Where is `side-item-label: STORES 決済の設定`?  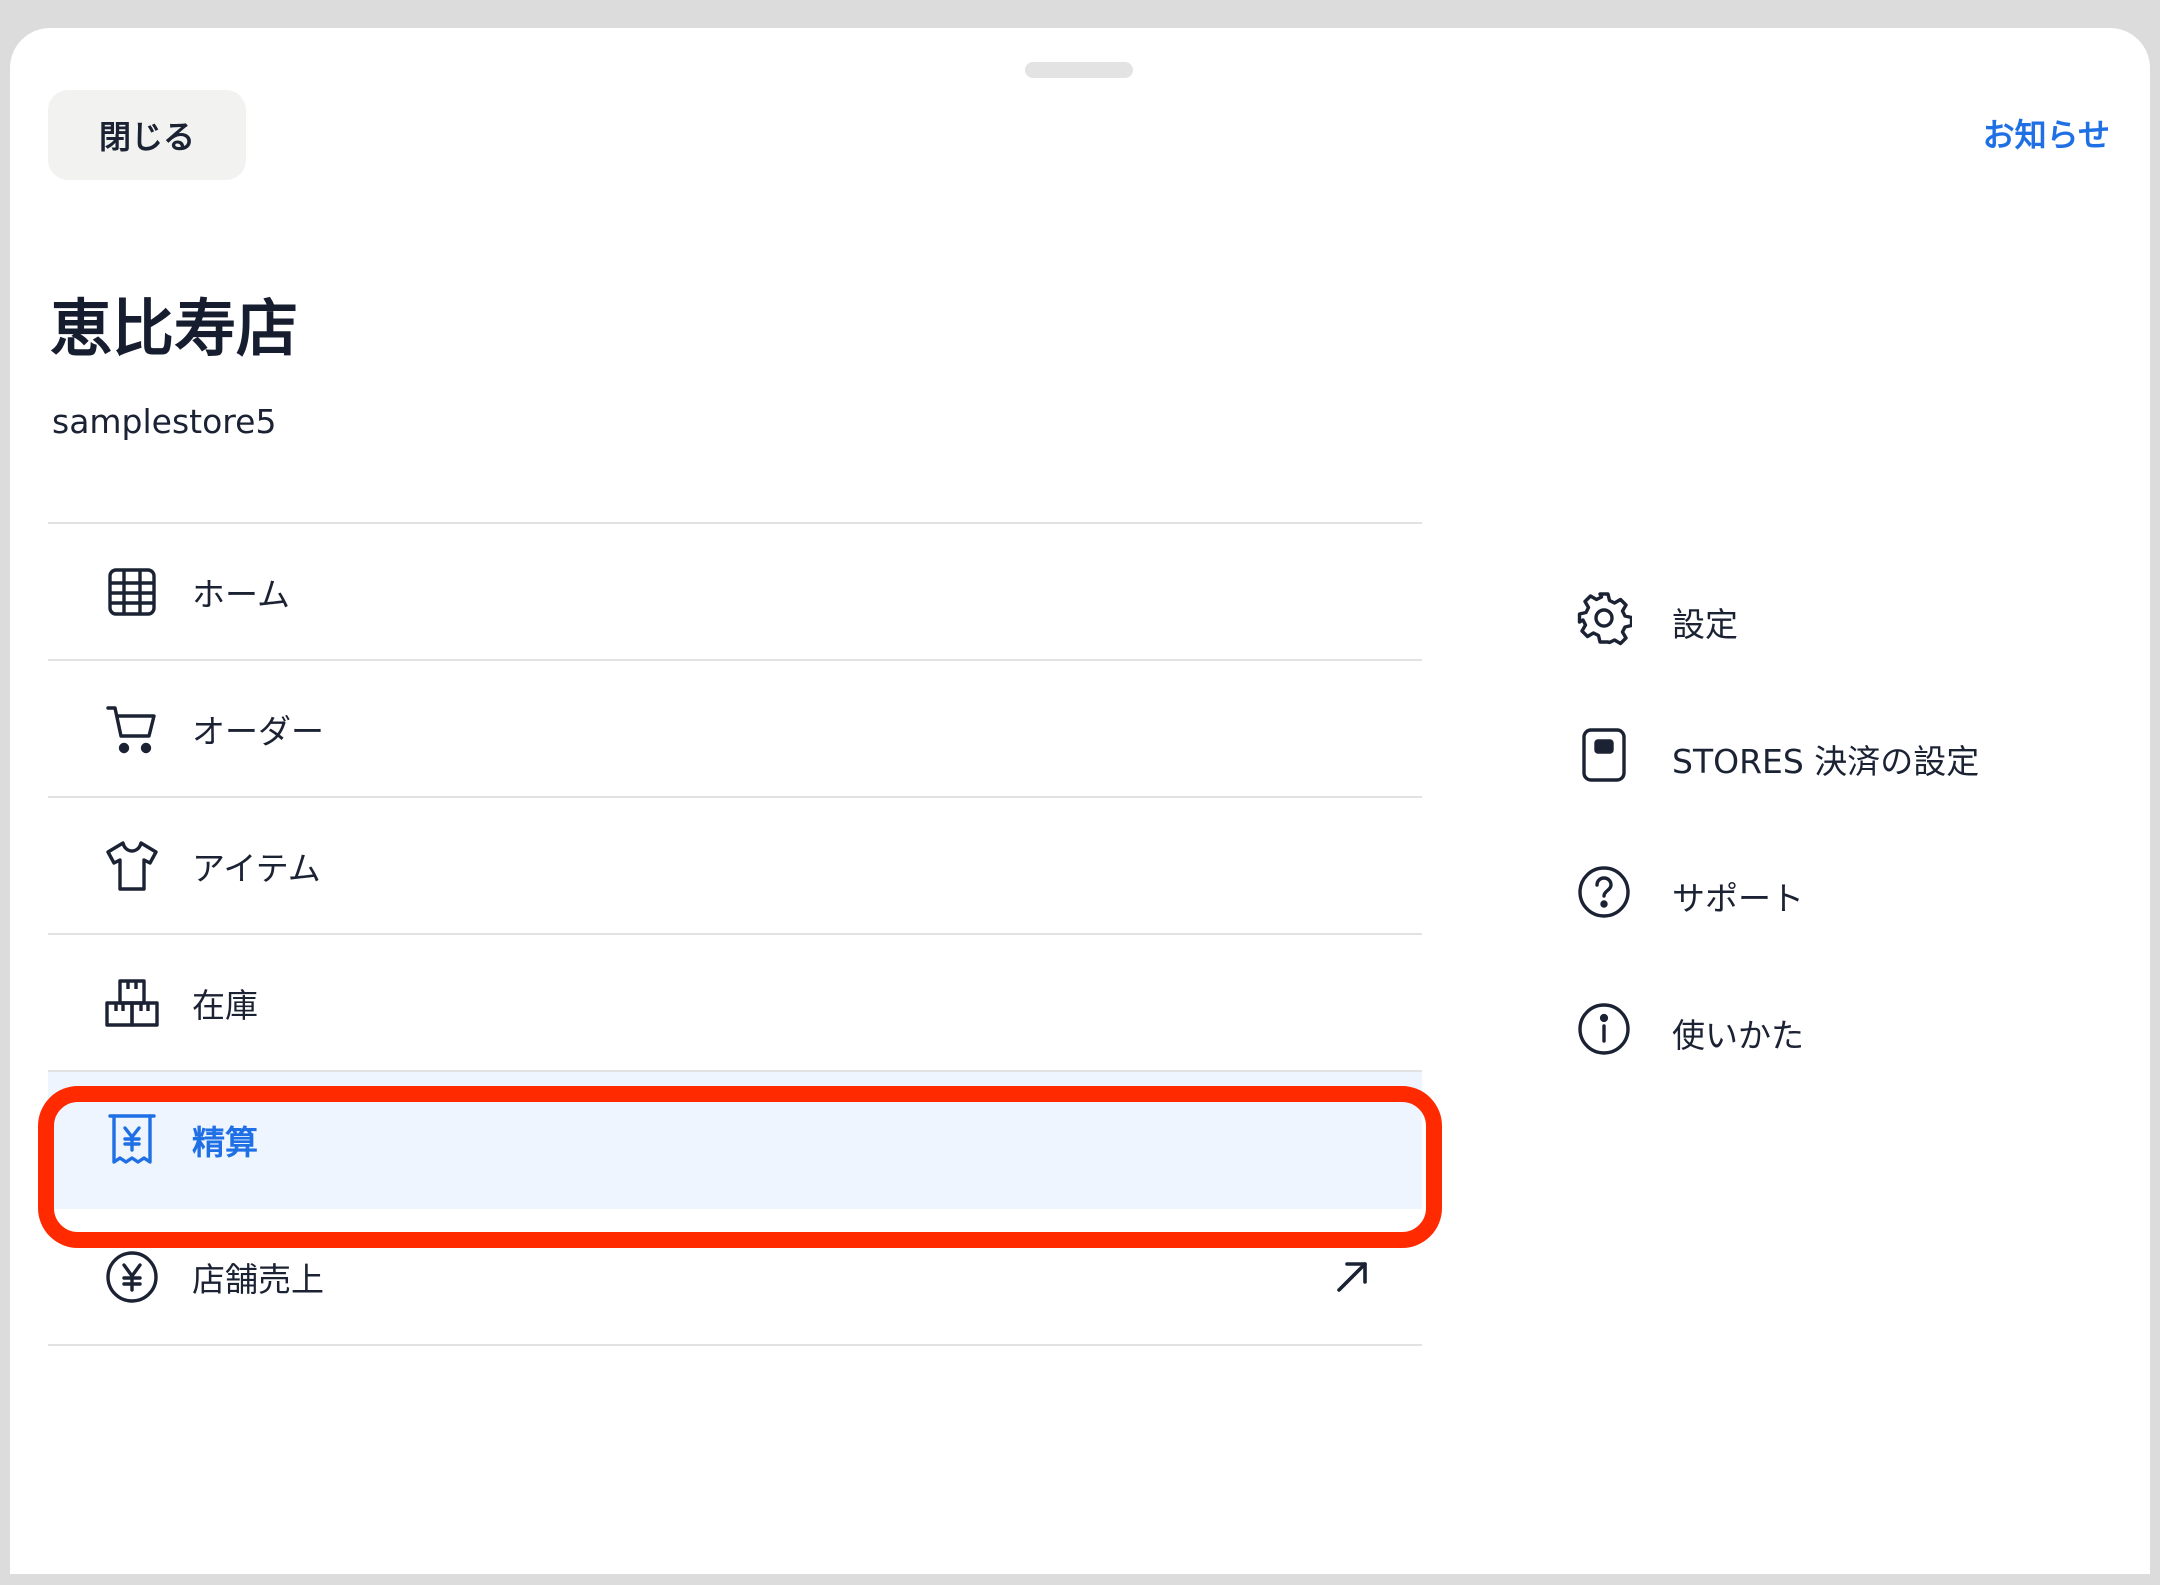 side-item-label: STORES 決済の設定 is located at coordinates (1826, 761).